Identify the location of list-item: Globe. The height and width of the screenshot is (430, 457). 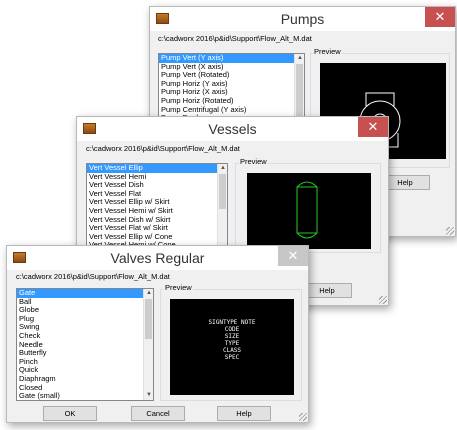
(85, 310).